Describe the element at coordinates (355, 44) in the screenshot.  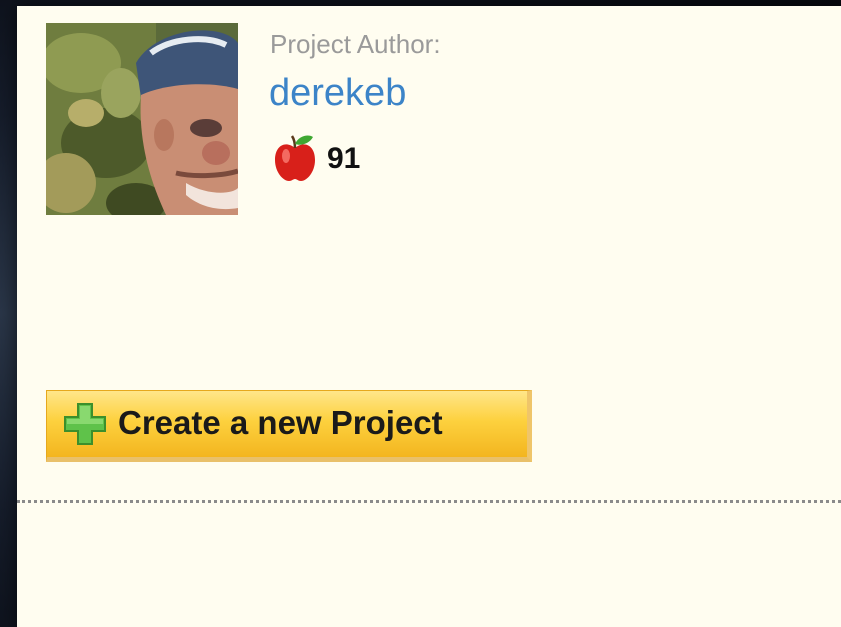
I see `project-author-label: Project Author:` at that location.